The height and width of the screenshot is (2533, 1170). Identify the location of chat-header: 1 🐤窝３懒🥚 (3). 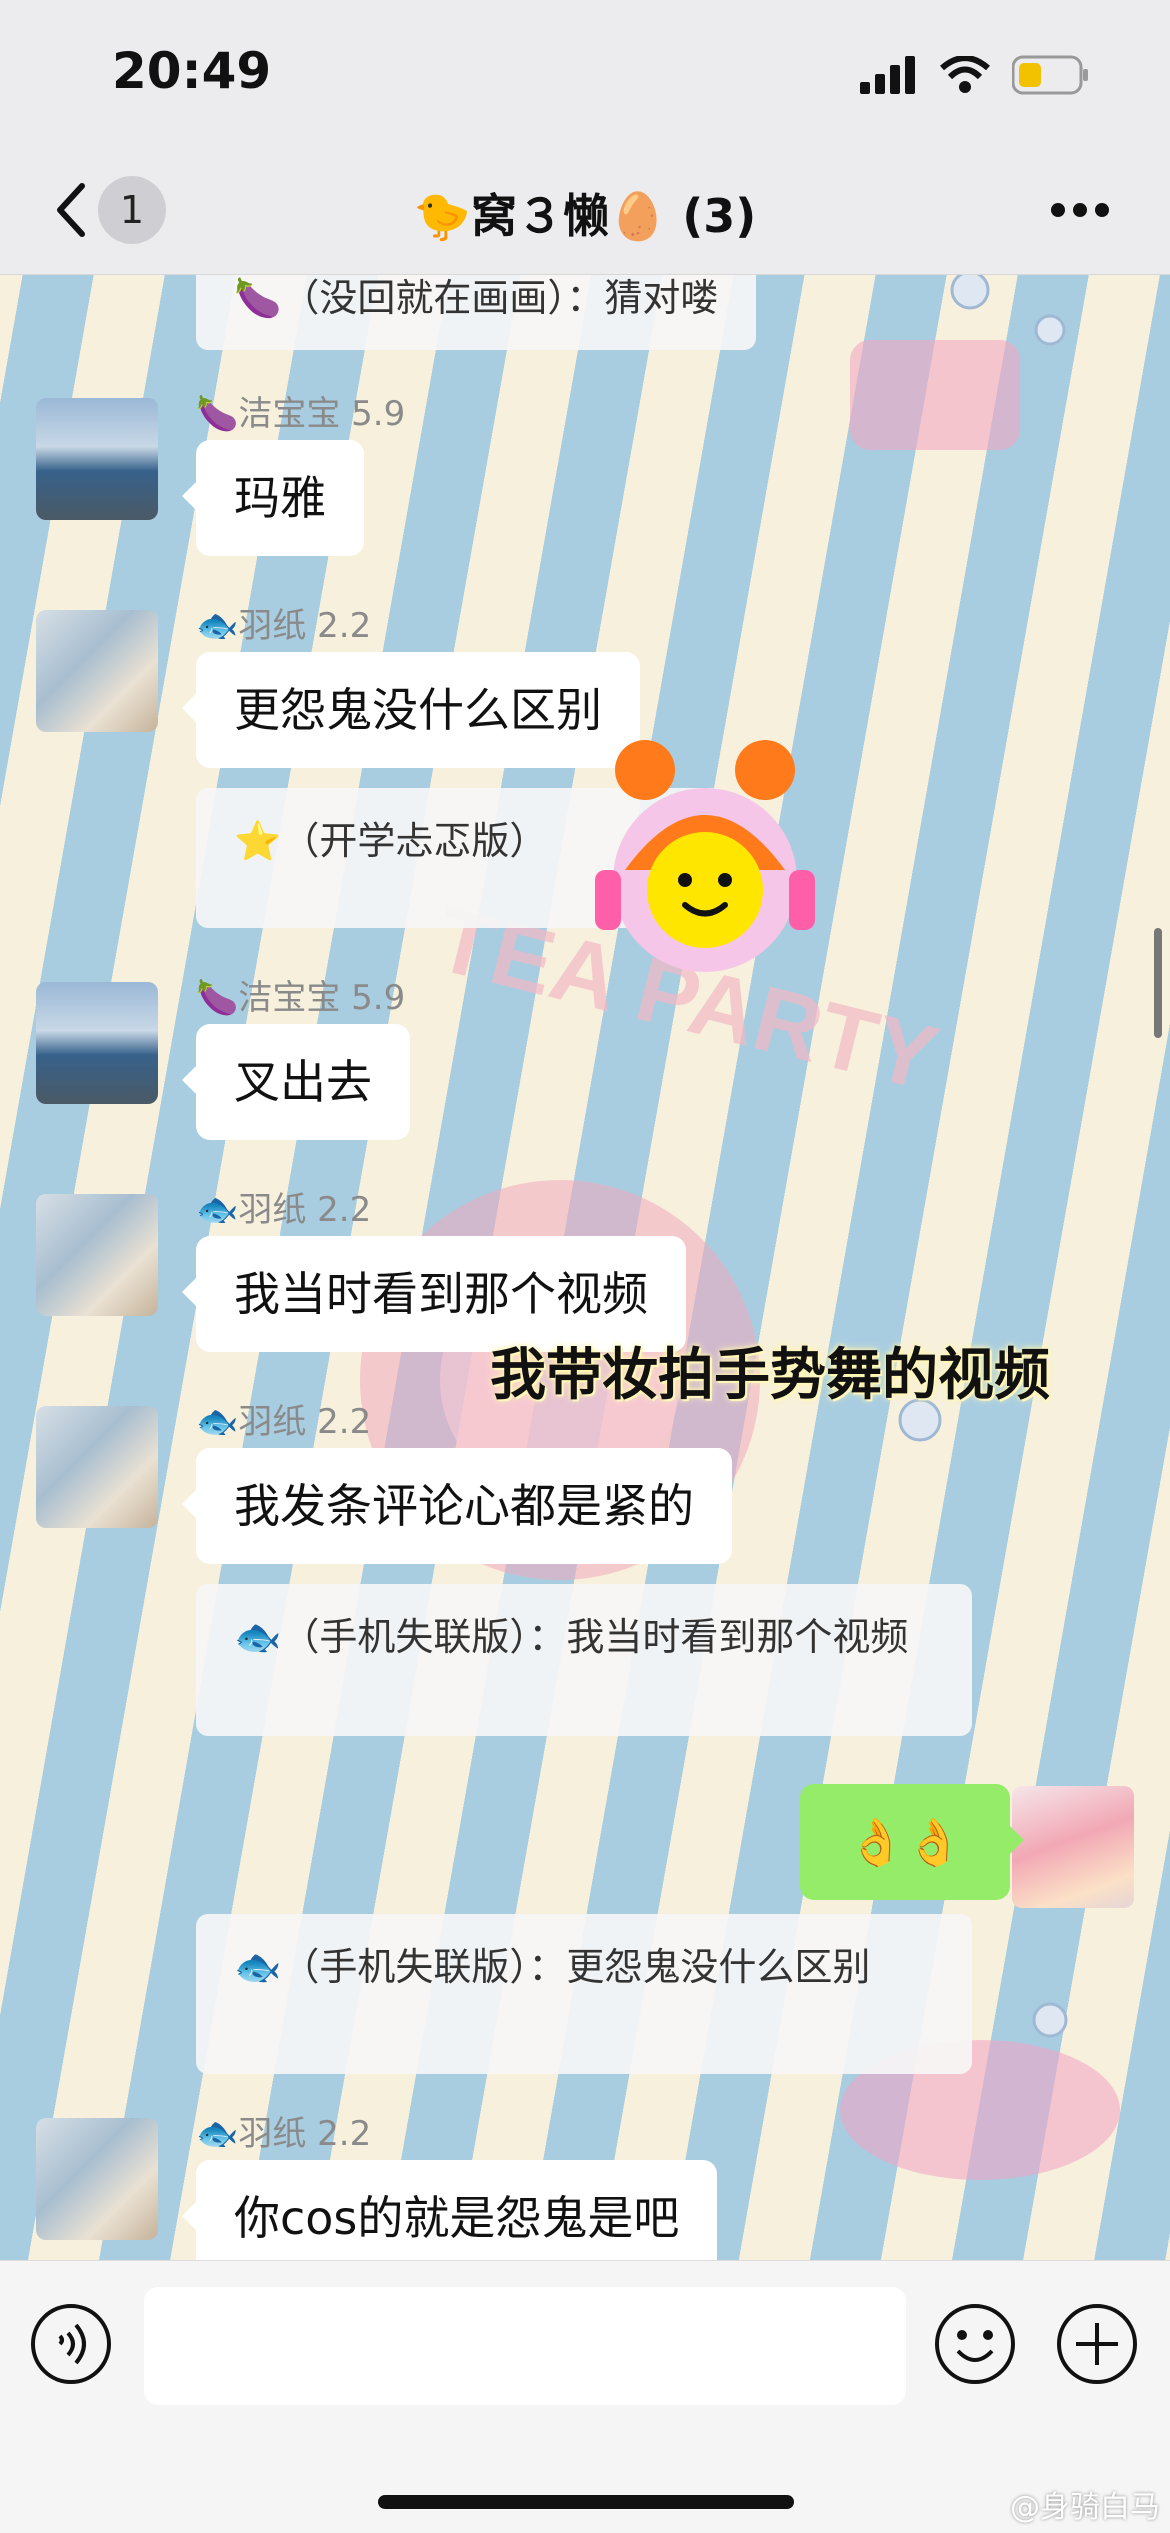
(585, 212).